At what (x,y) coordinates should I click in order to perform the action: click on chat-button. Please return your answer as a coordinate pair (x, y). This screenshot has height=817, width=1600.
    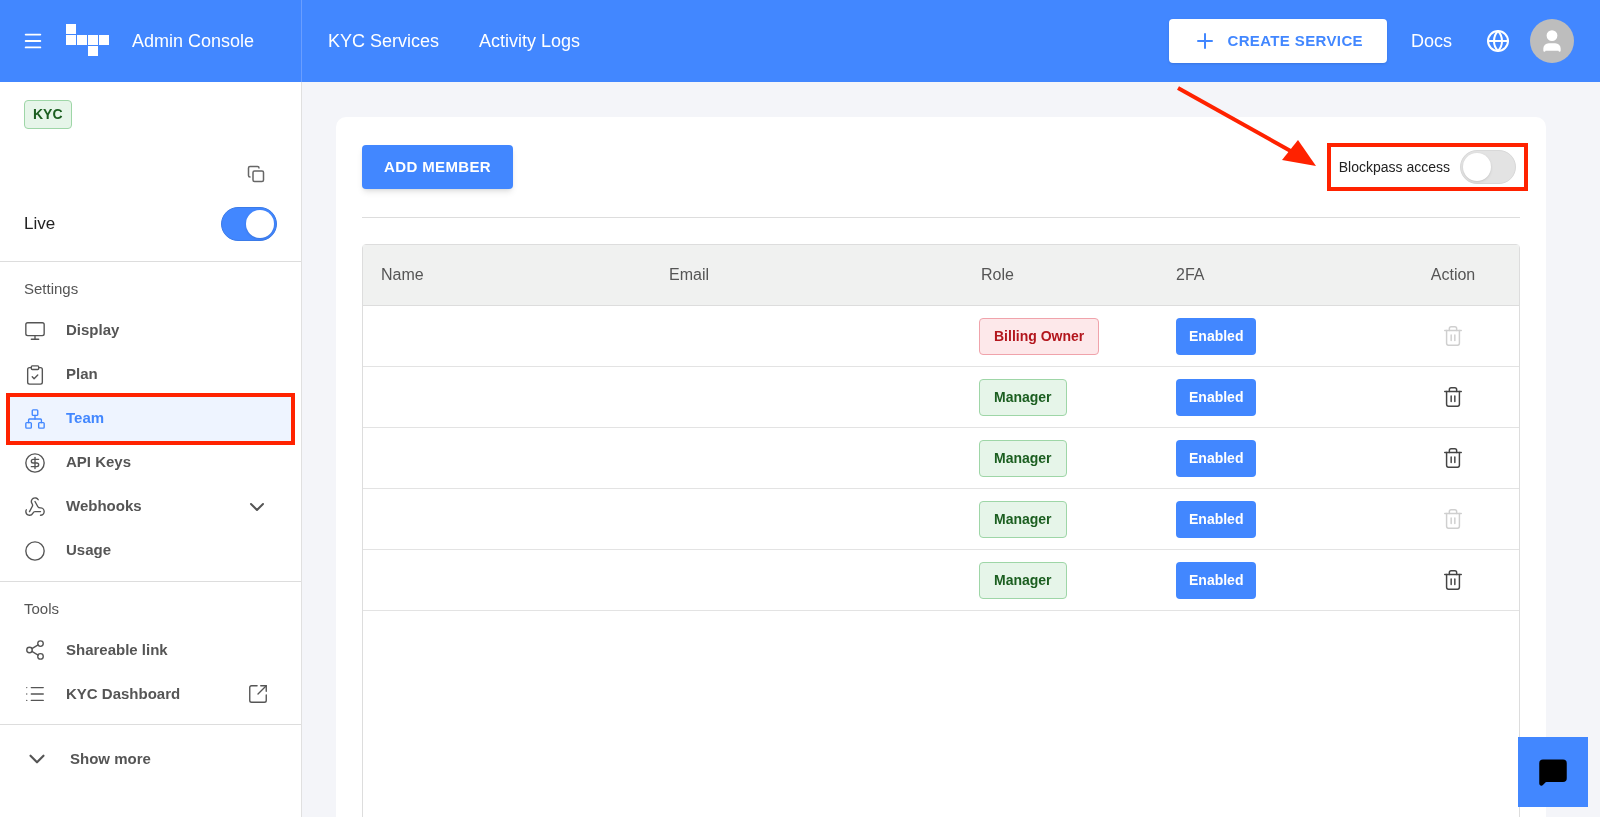
    Looking at the image, I should click on (1553, 772).